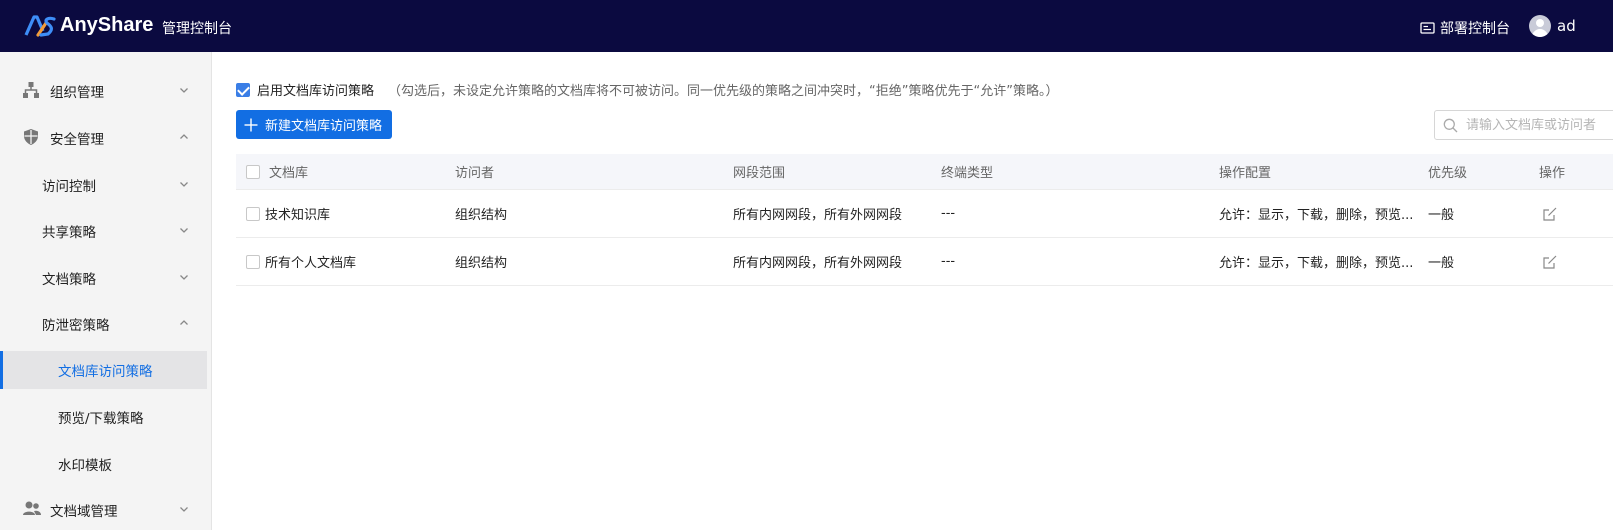 This screenshot has height=530, width=1613. I want to click on table-header: 文档库 访问者 网段范围 终端类型 操作配置 优先级 操作, so click(924, 172).